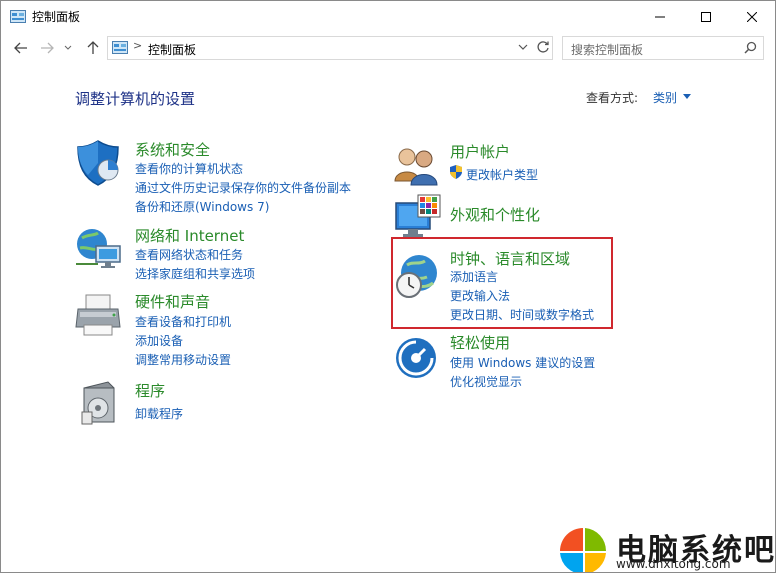  Describe the element at coordinates (183, 321) in the screenshot. I see `link-devices-printers: 查看设备和打印机` at that location.